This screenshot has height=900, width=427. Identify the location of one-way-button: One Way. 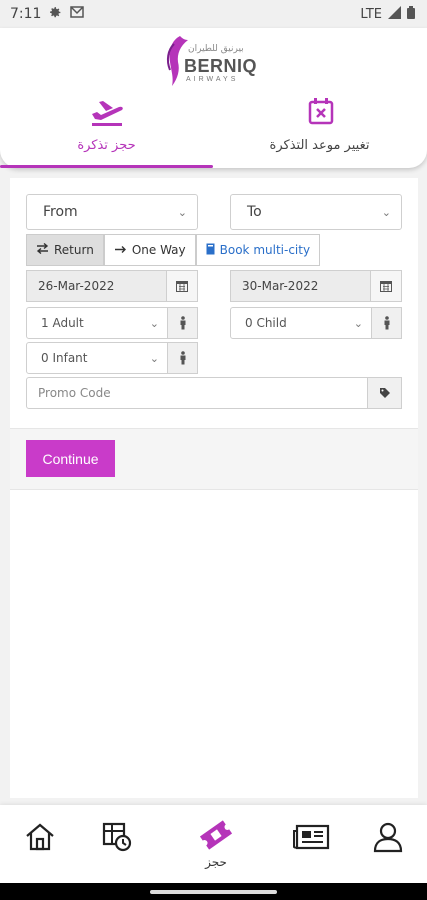
(149, 250).